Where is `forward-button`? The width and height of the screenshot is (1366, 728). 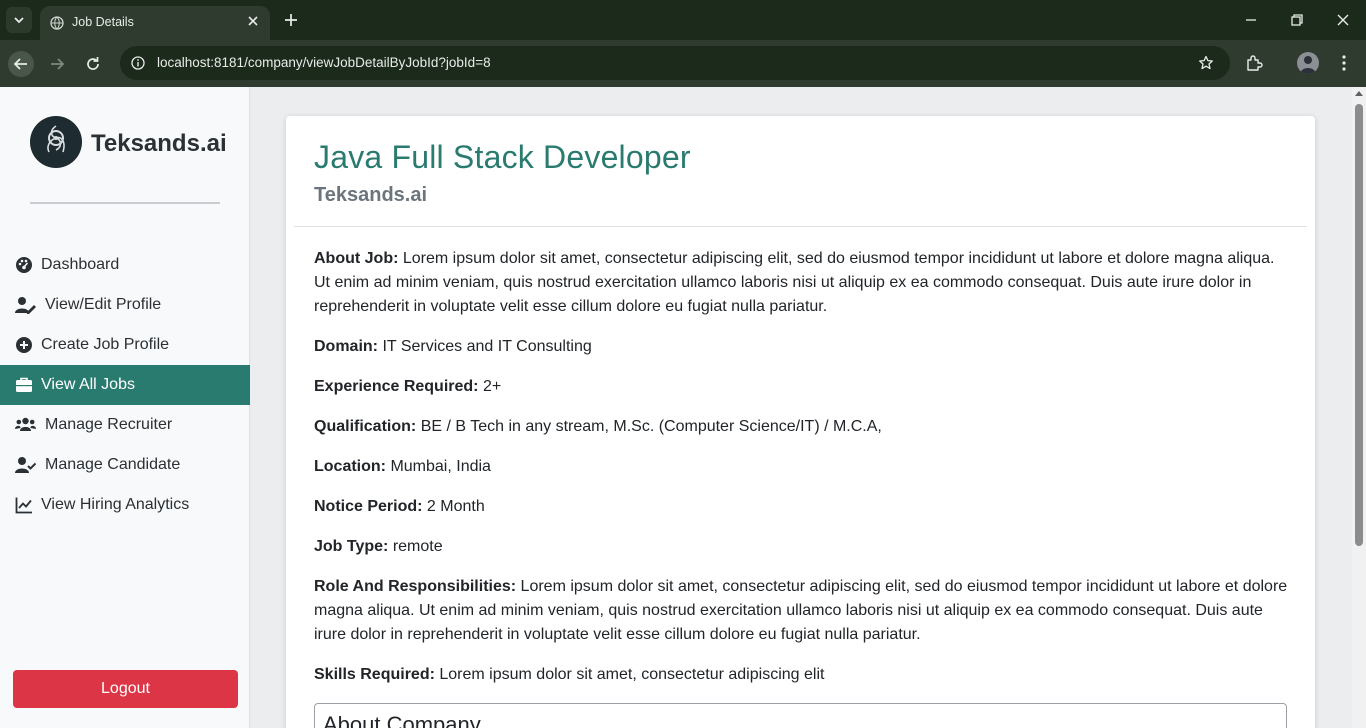 forward-button is located at coordinates (57, 64).